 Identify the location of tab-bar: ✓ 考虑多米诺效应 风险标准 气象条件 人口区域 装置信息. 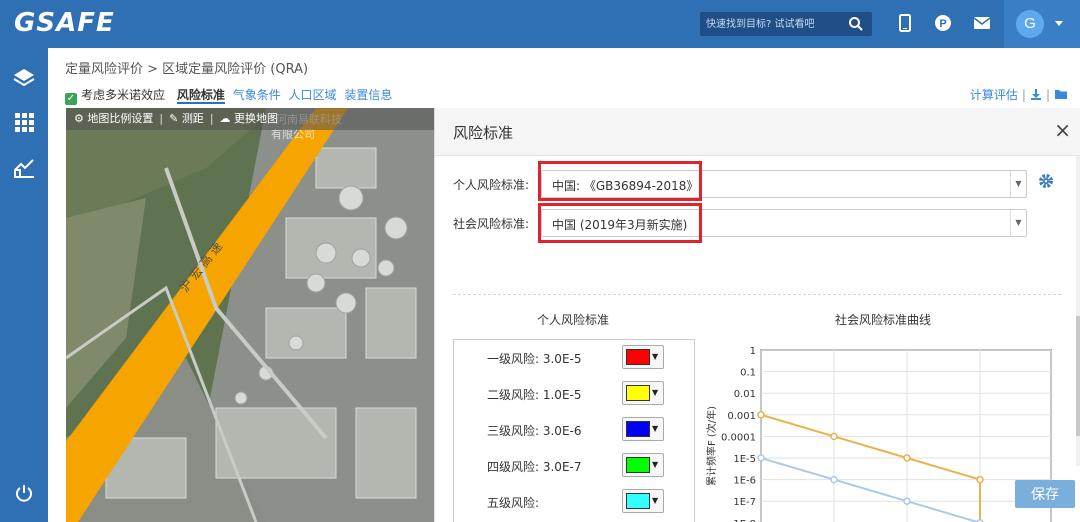
(230, 95).